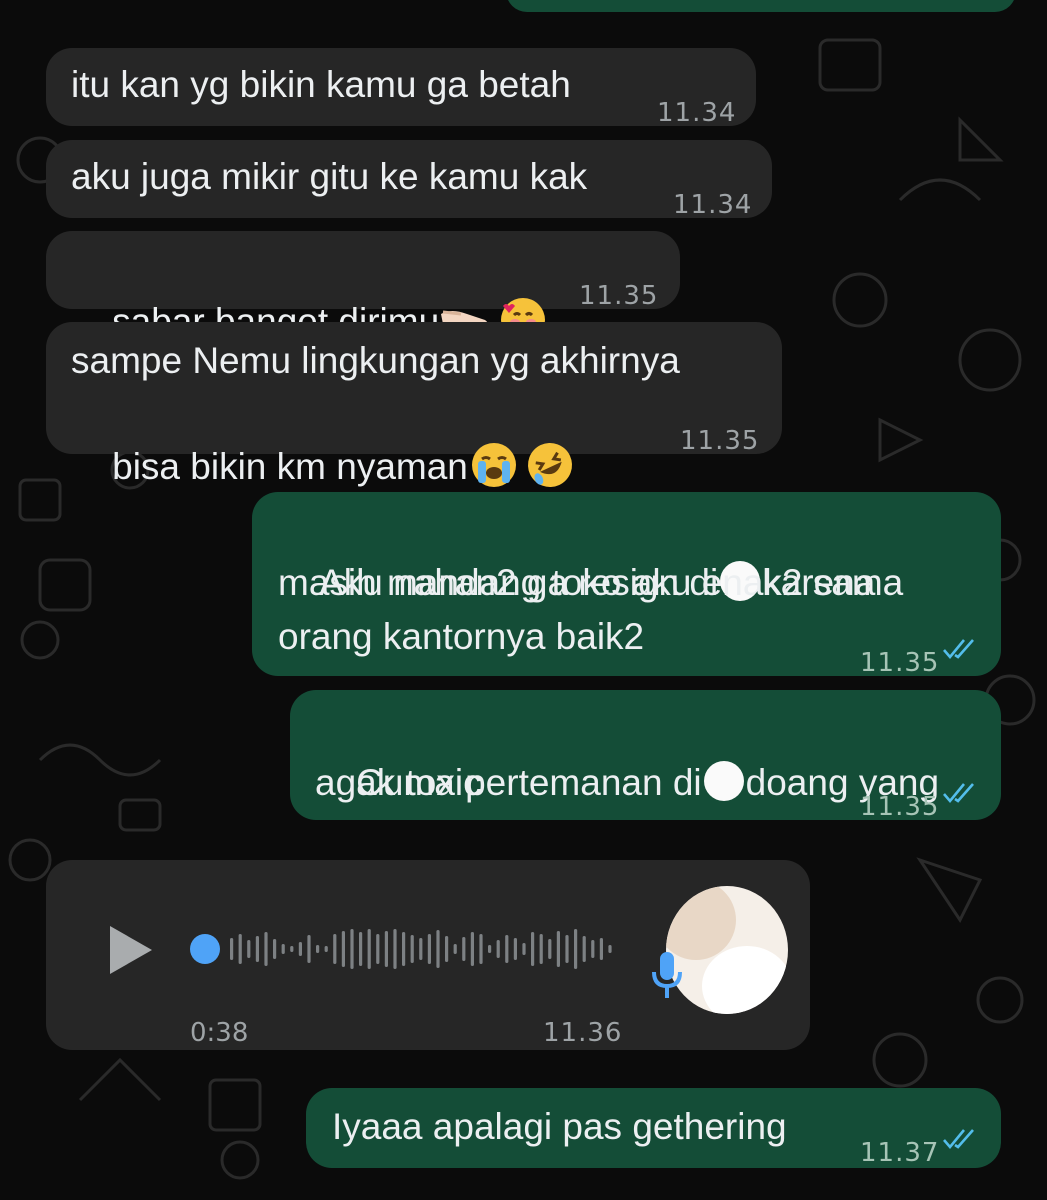  I want to click on loudly-crying-face-emoji, so click(493, 465).